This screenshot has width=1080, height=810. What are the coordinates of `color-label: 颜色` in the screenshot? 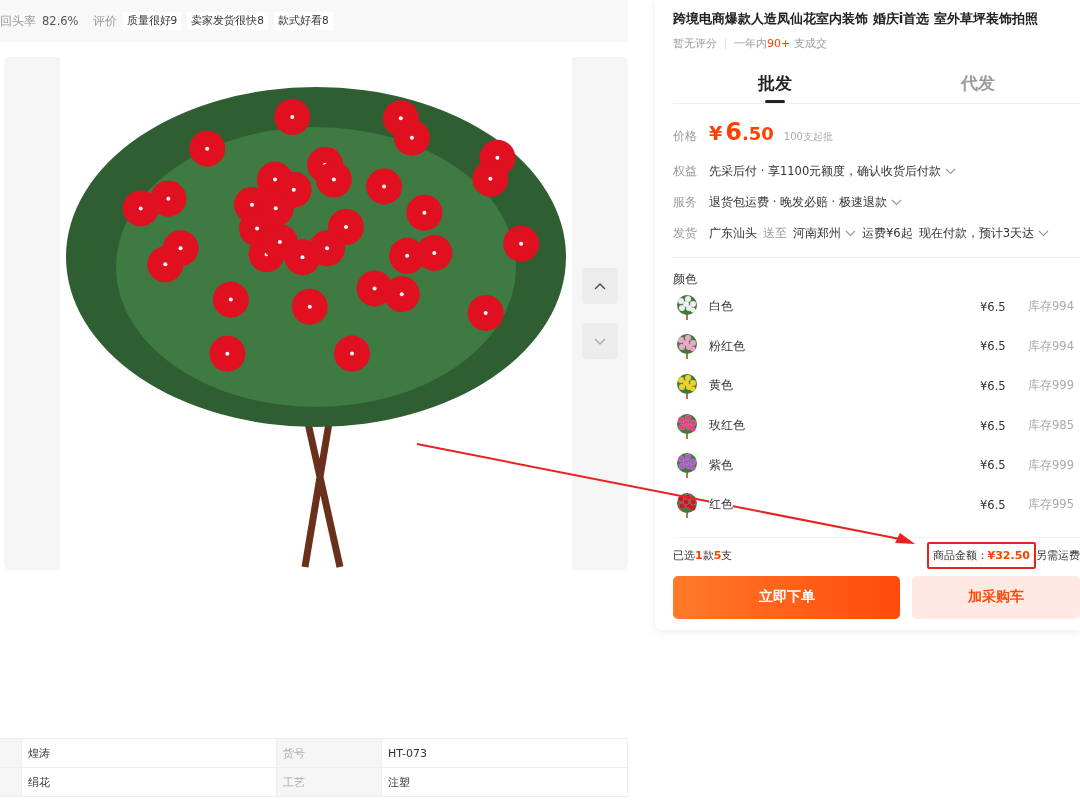 It's located at (685, 279).